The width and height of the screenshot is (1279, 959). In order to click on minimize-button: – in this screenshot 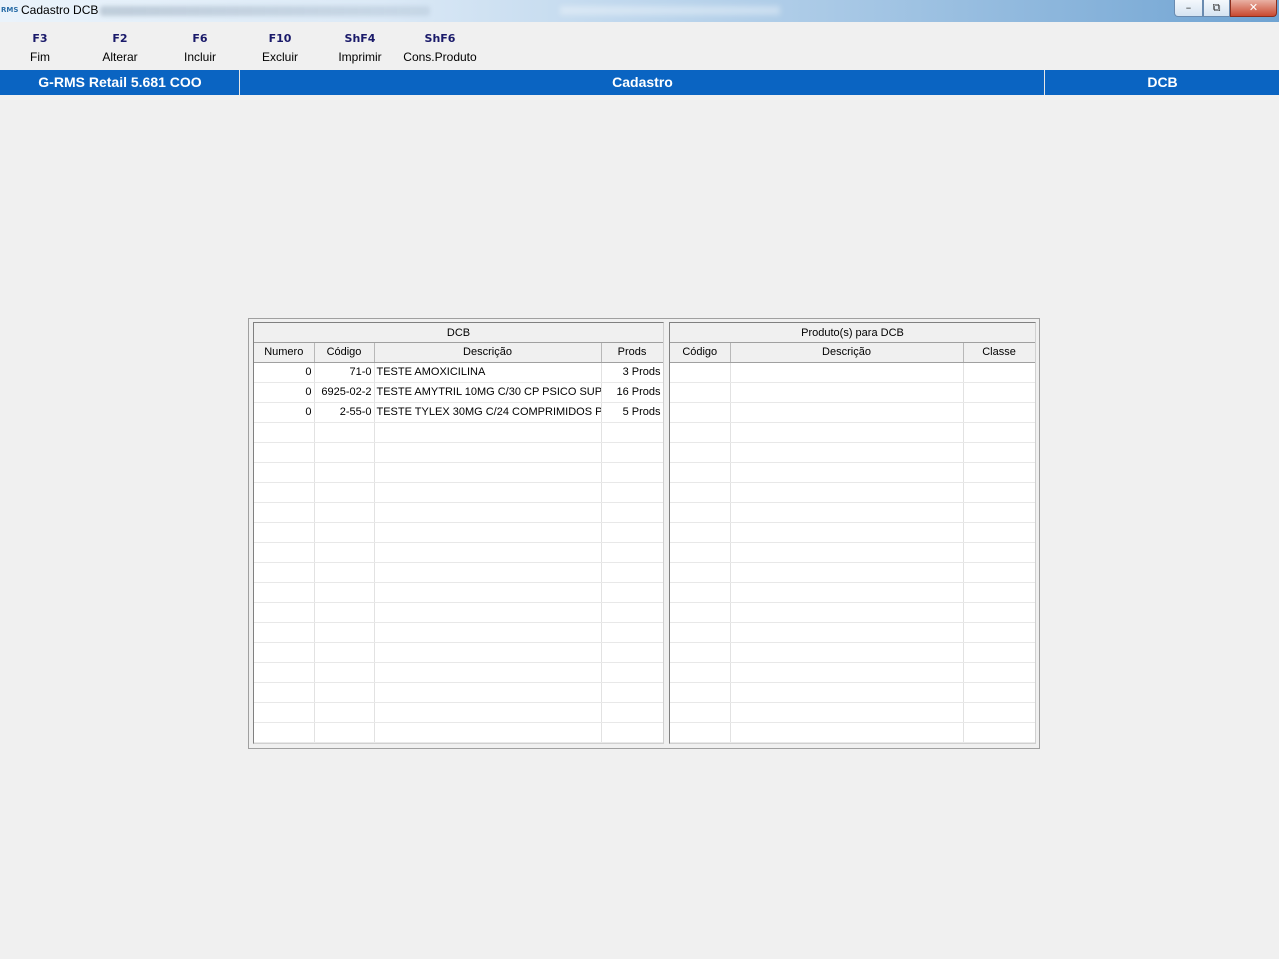, I will do `click(1188, 8)`.